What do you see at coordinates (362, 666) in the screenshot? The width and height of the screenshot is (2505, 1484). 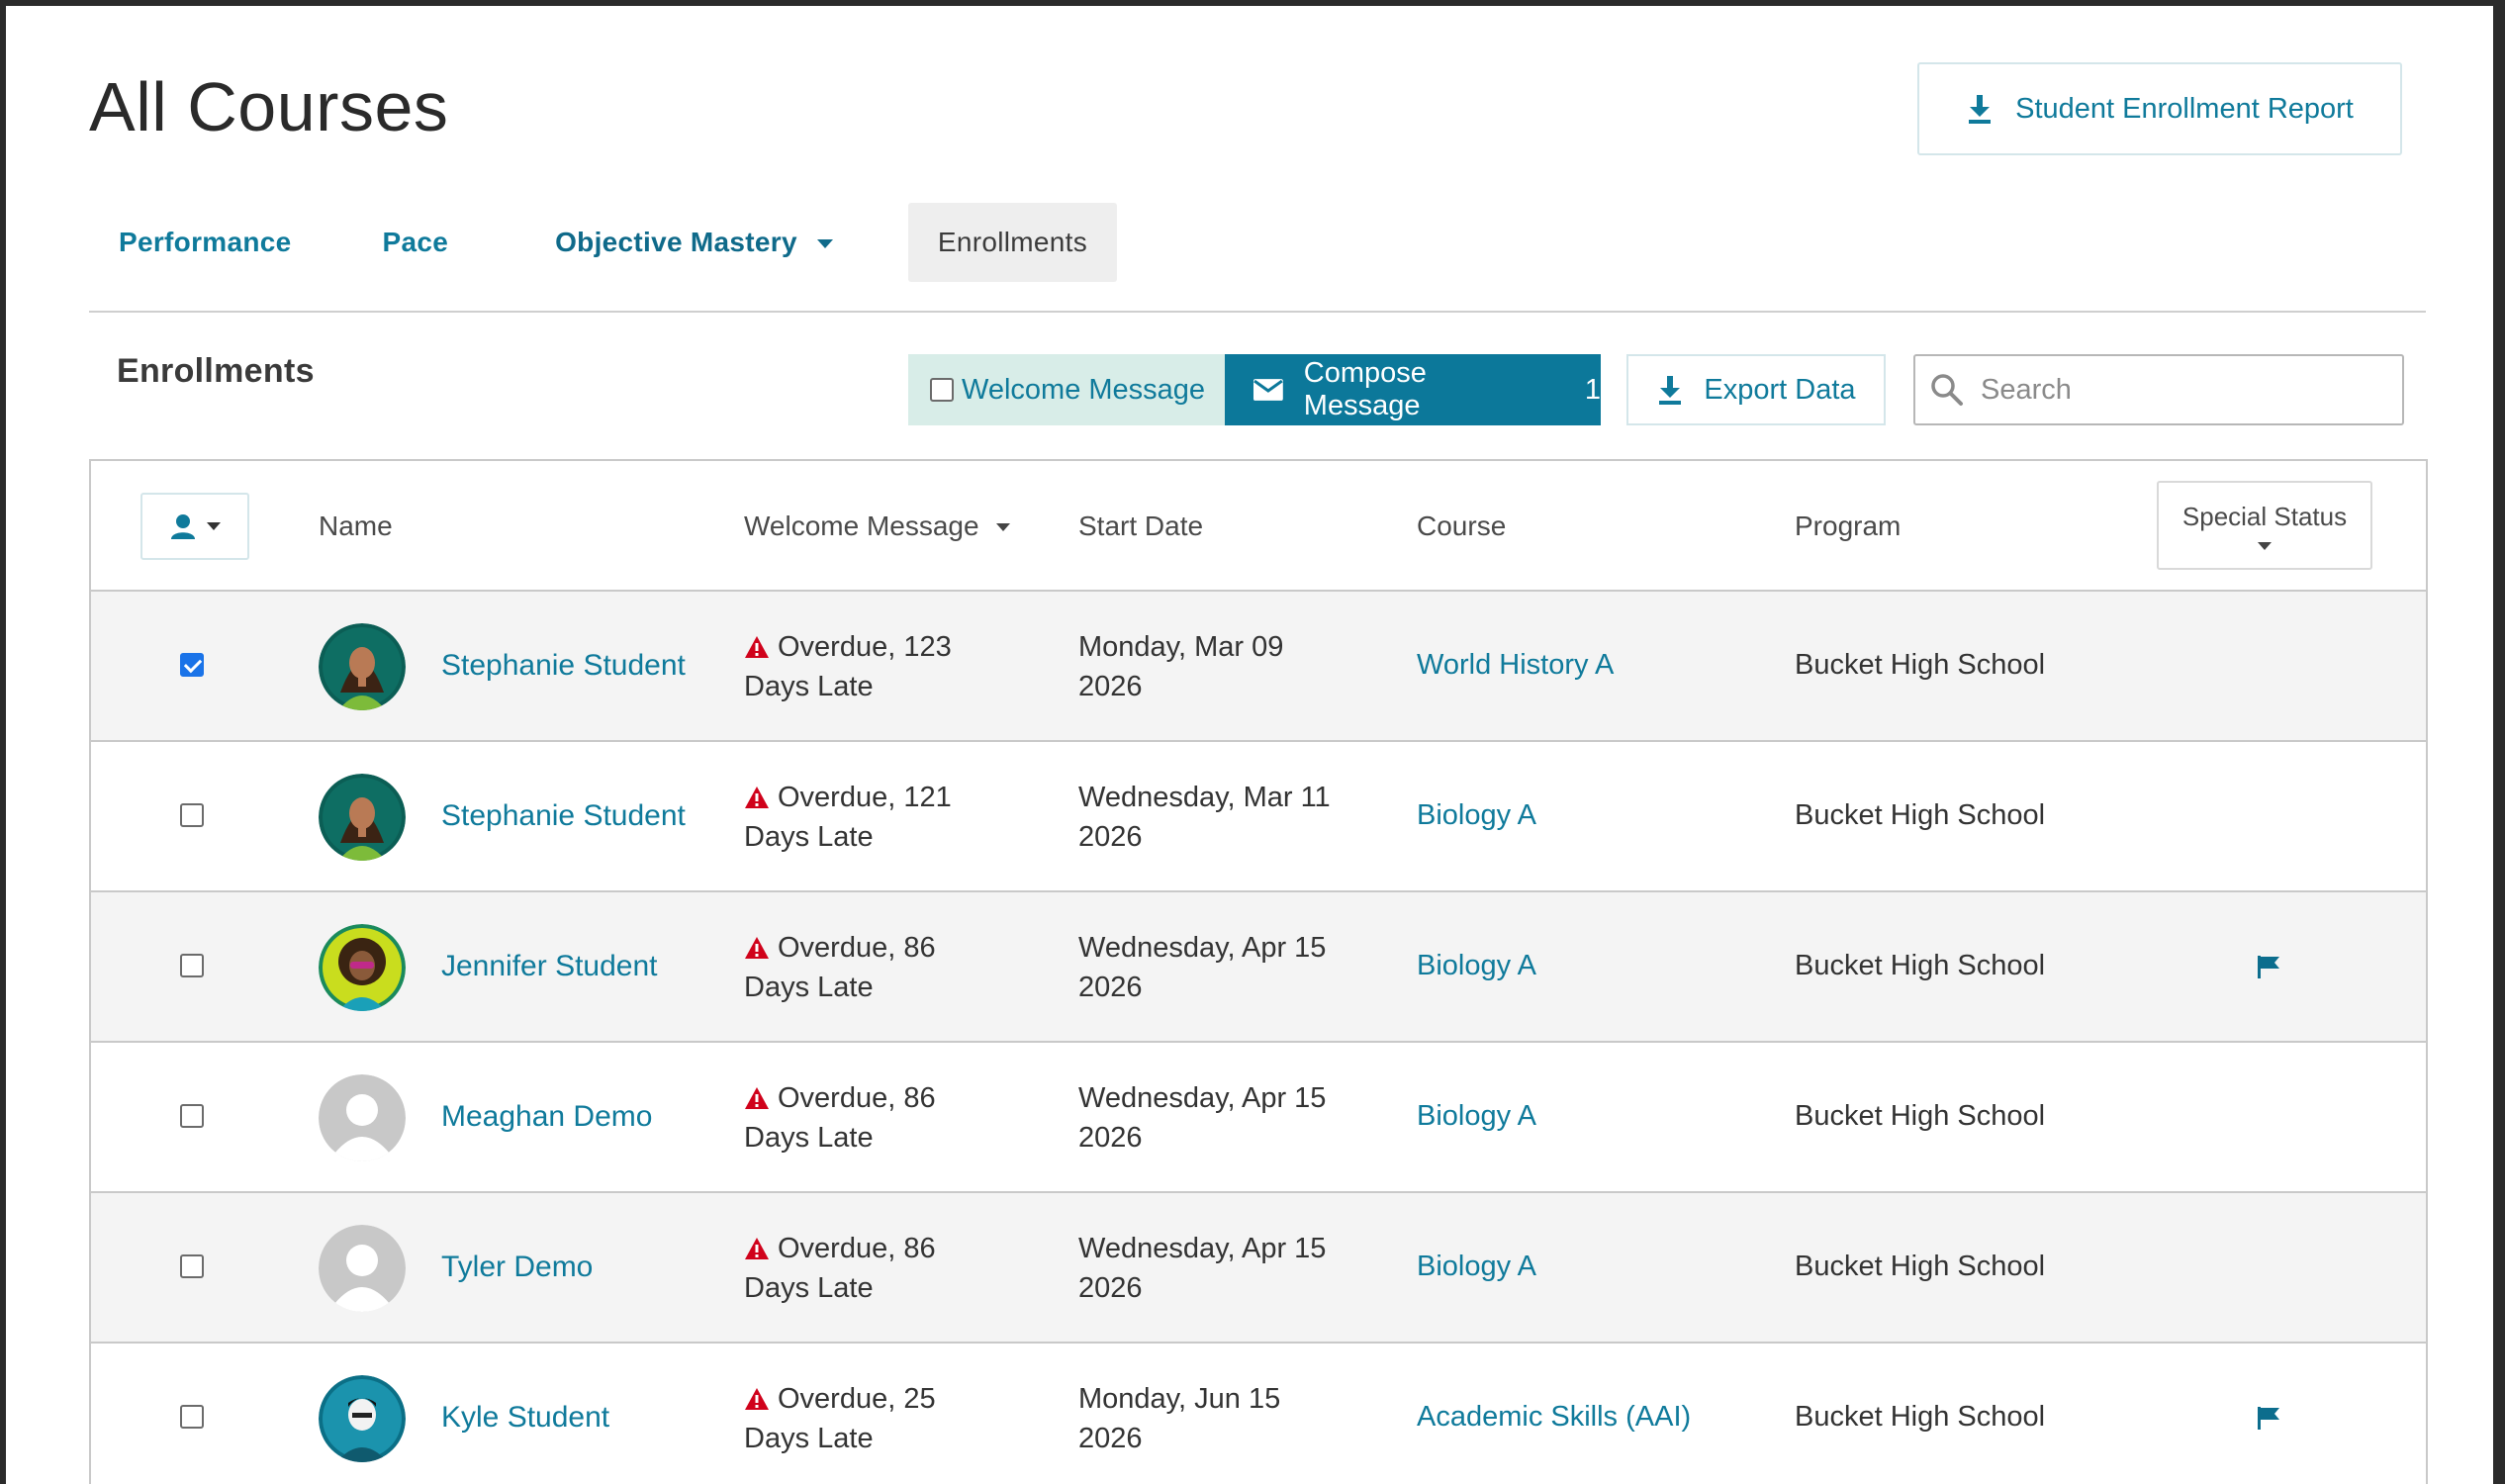 I see `stephanie-avatar` at bounding box center [362, 666].